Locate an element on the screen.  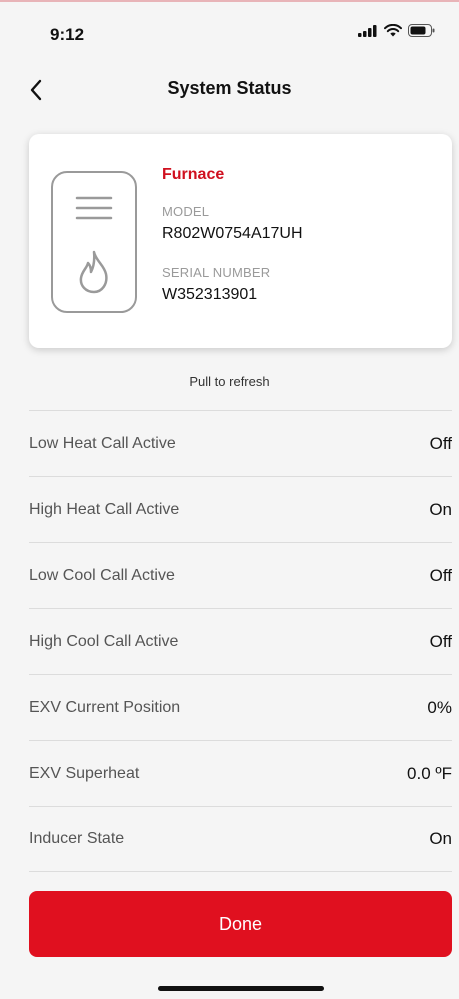
status-row-label: EXV Current Position is located at coordinates (105, 707).